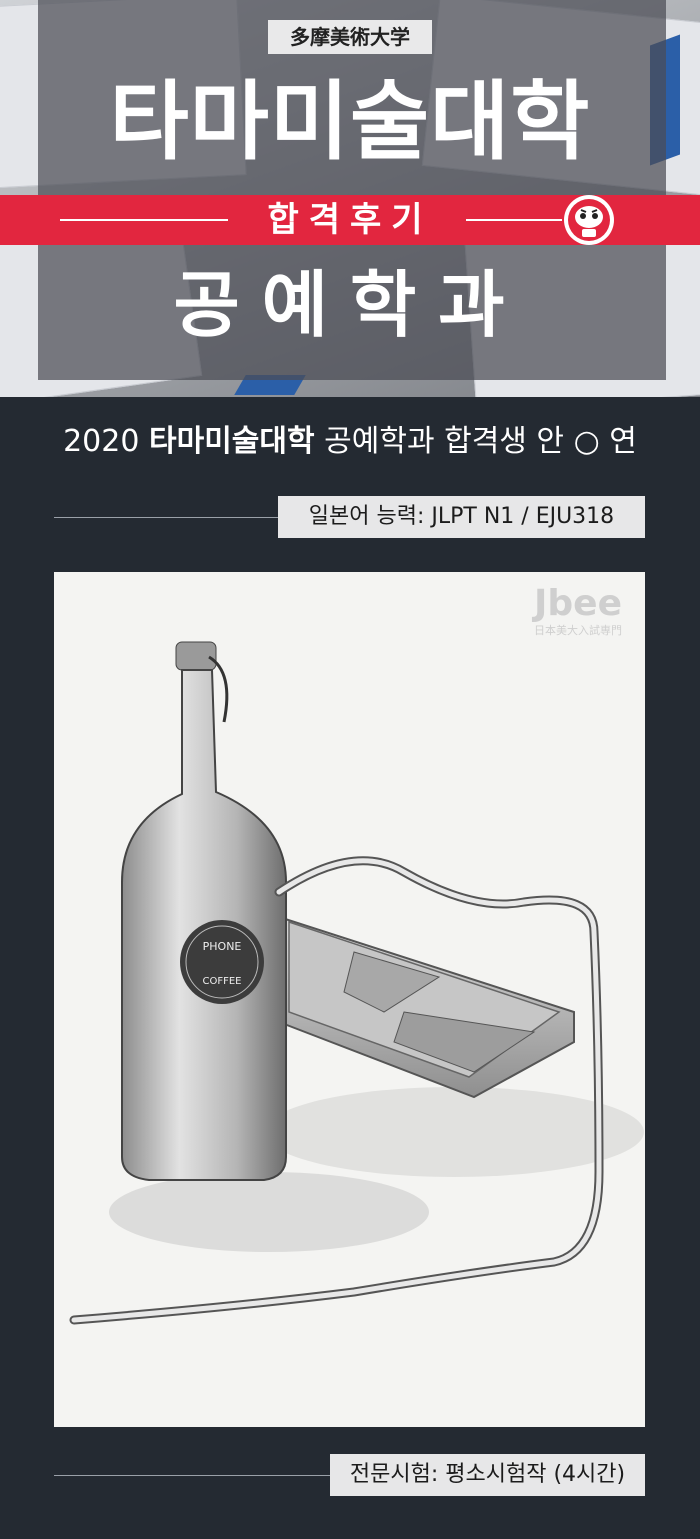 Image resolution: width=700 pixels, height=1539 pixels. I want to click on language-ability-tag: 일본어 능력: JLPT N1 / EJU318, so click(461, 517).